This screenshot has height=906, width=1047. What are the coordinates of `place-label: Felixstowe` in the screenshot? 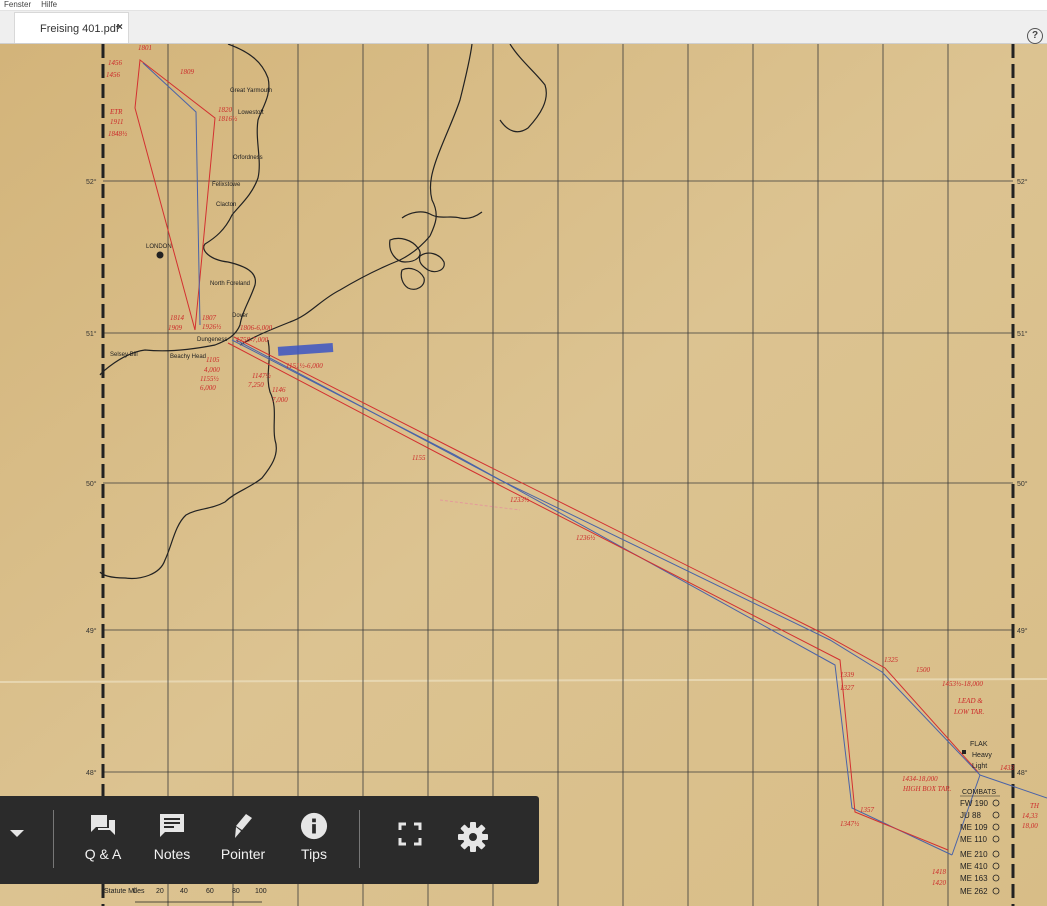 It's located at (226, 185).